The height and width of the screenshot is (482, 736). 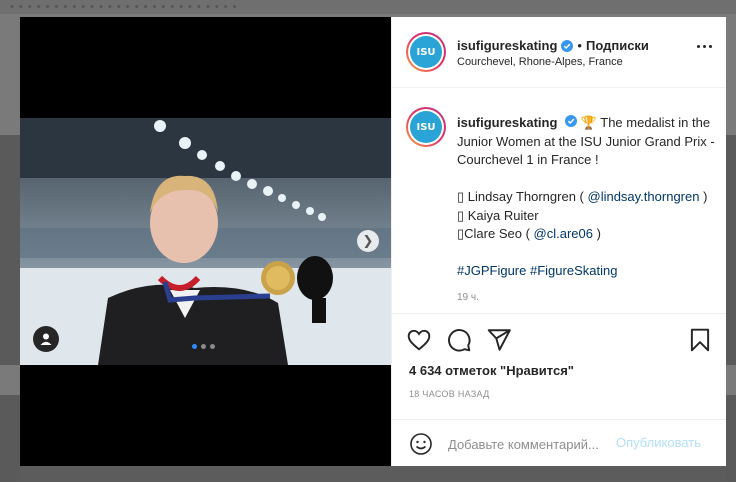 I want to click on post-actions: 4 634 отметок "Нравится" 18 ЧАСОВ НАЗАД, so click(x=559, y=362).